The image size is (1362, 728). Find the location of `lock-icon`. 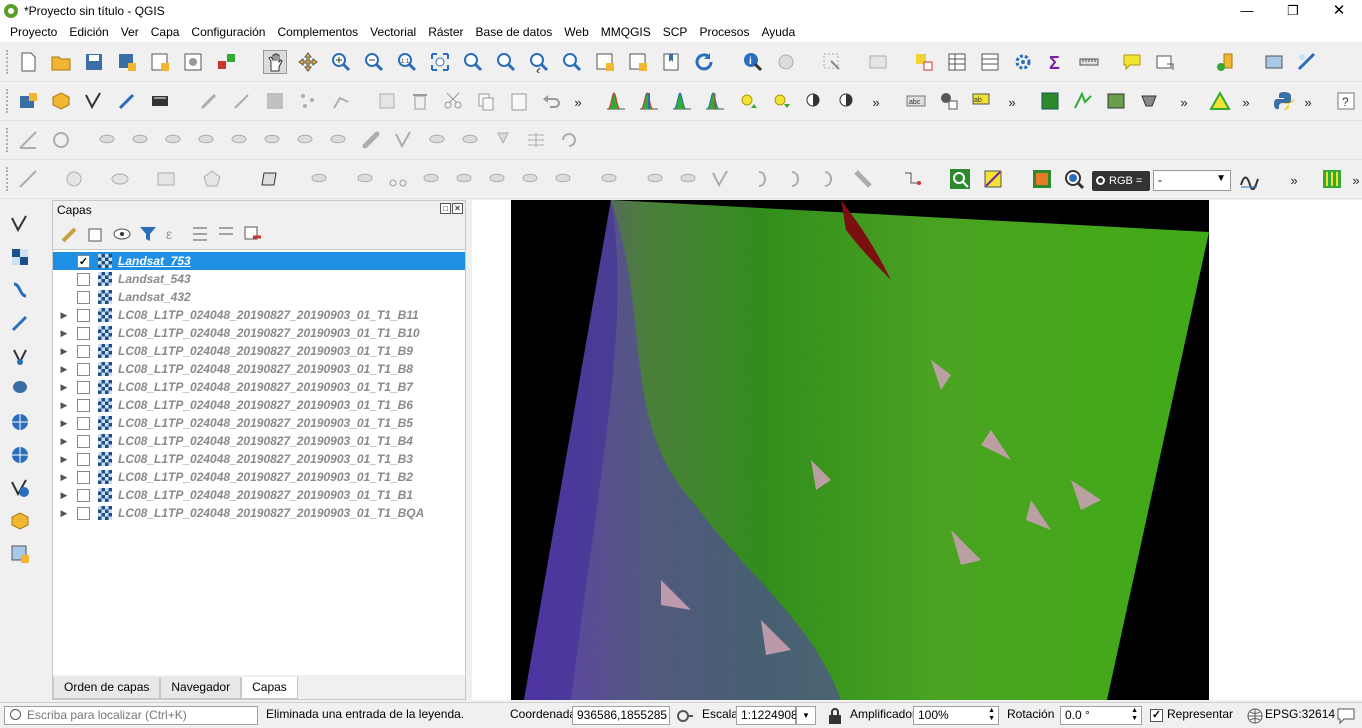

lock-icon is located at coordinates (835, 716).